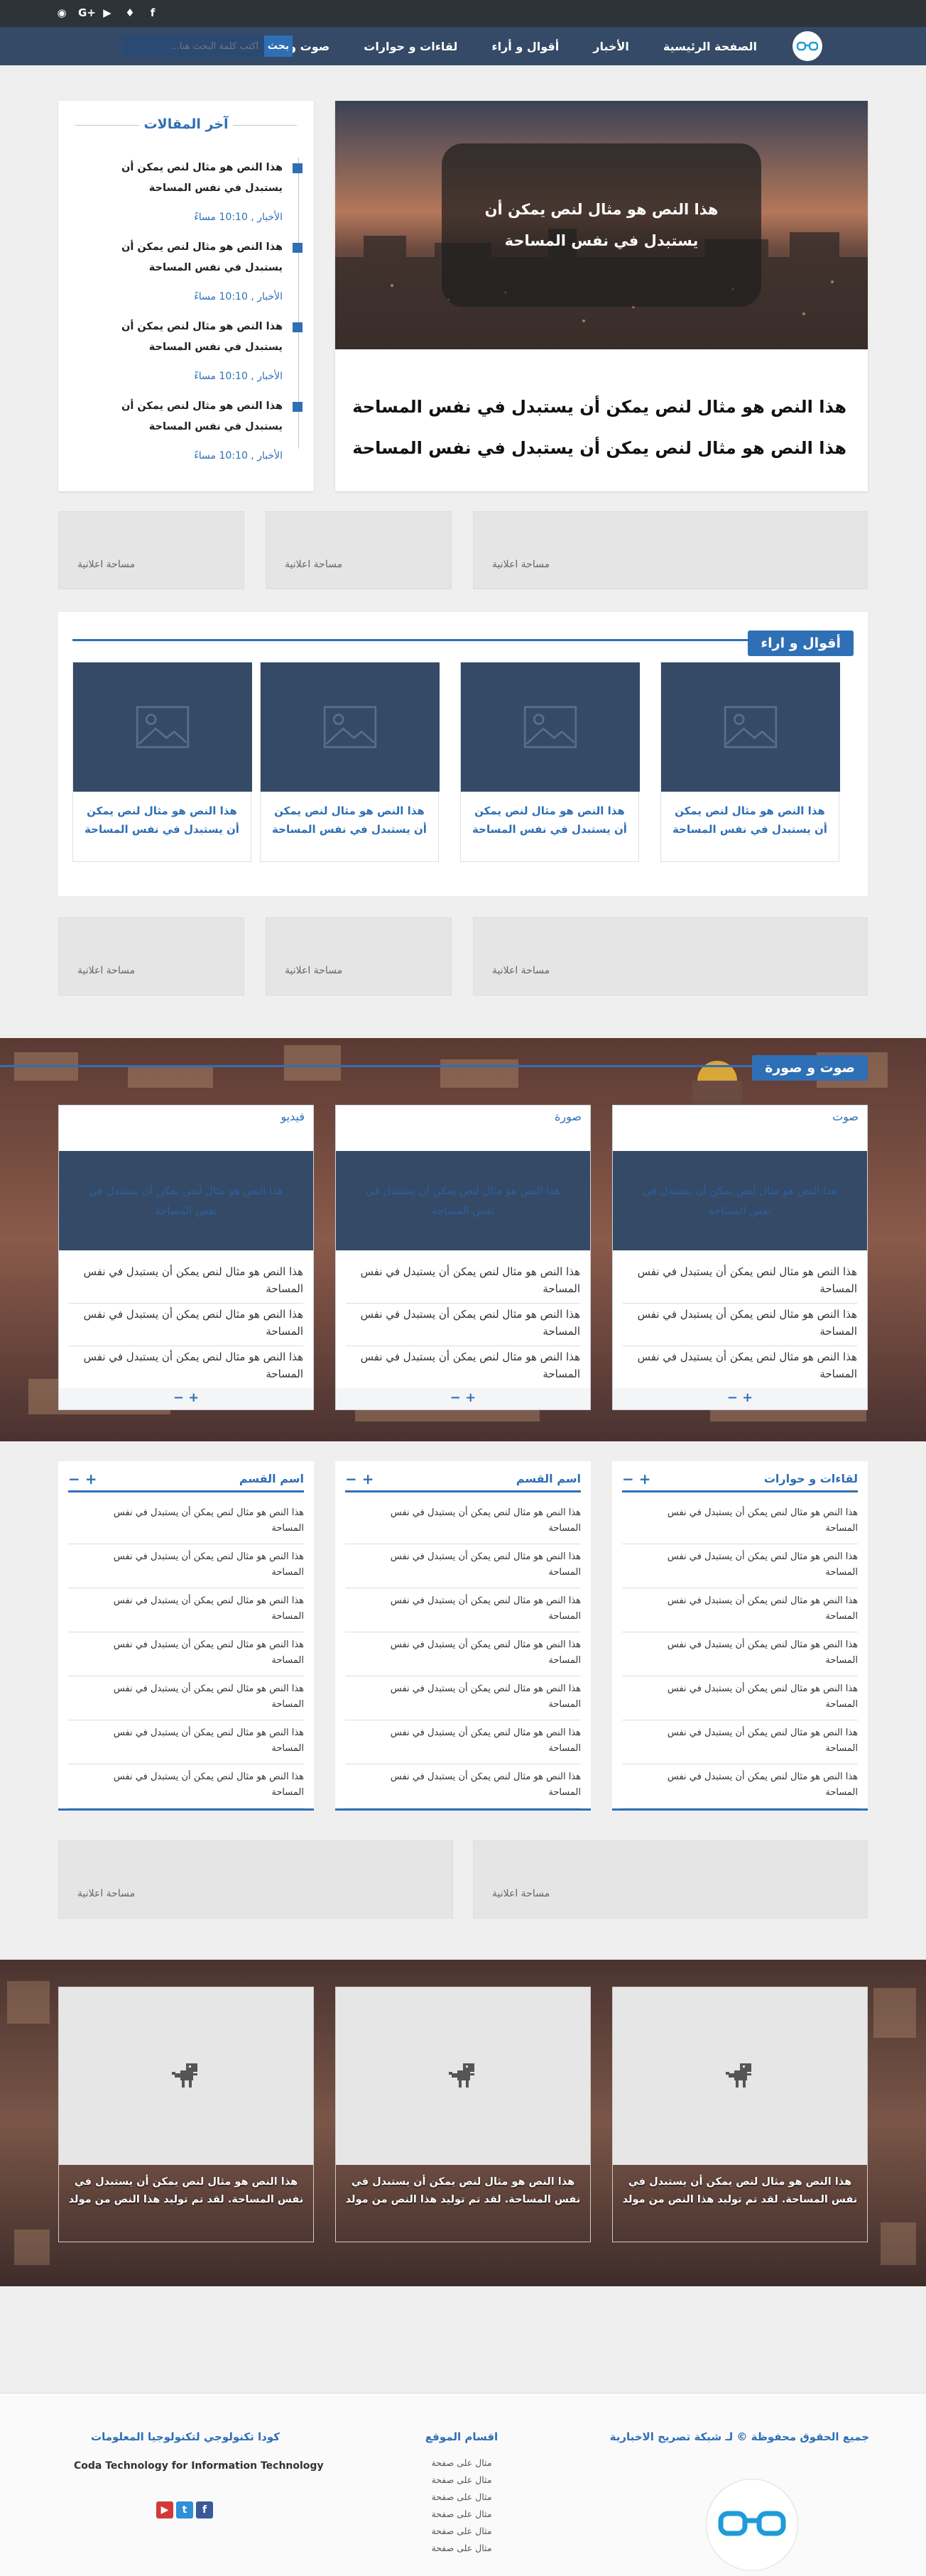 Image resolution: width=926 pixels, height=2576 pixels. What do you see at coordinates (185, 2509) in the screenshot?
I see `twitter-icon: t` at bounding box center [185, 2509].